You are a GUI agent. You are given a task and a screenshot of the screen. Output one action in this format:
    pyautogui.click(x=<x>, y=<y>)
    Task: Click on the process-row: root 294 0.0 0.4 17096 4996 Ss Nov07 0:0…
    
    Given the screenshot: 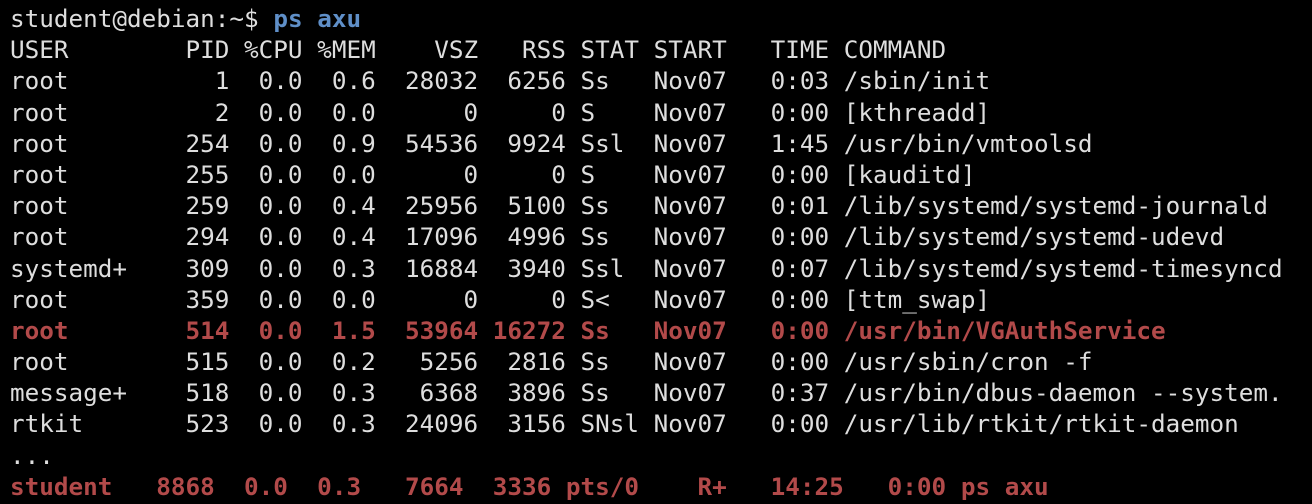 What is the action you would take?
    pyautogui.click(x=617, y=237)
    